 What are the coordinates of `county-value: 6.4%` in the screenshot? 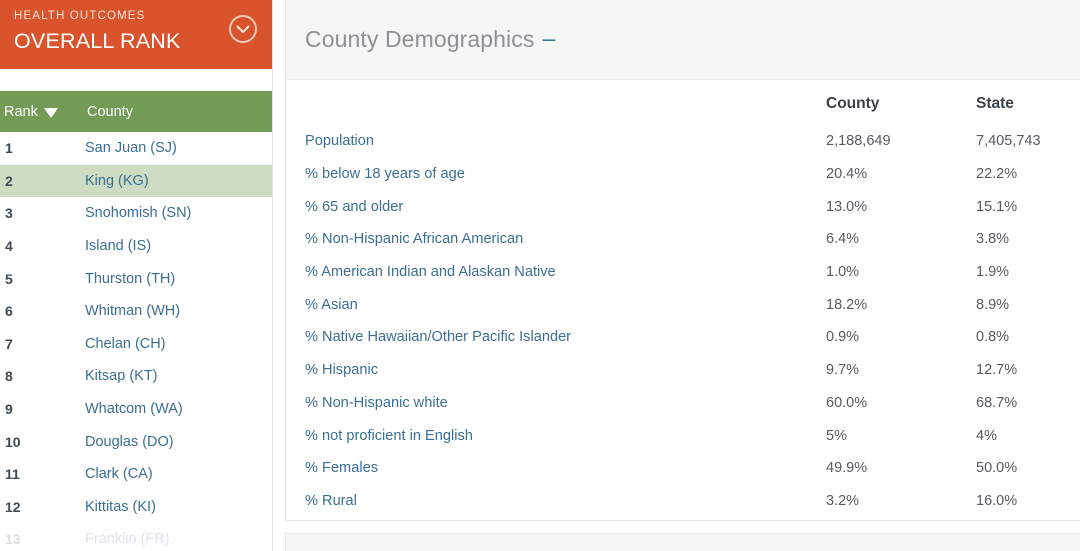 It's located at (843, 239).